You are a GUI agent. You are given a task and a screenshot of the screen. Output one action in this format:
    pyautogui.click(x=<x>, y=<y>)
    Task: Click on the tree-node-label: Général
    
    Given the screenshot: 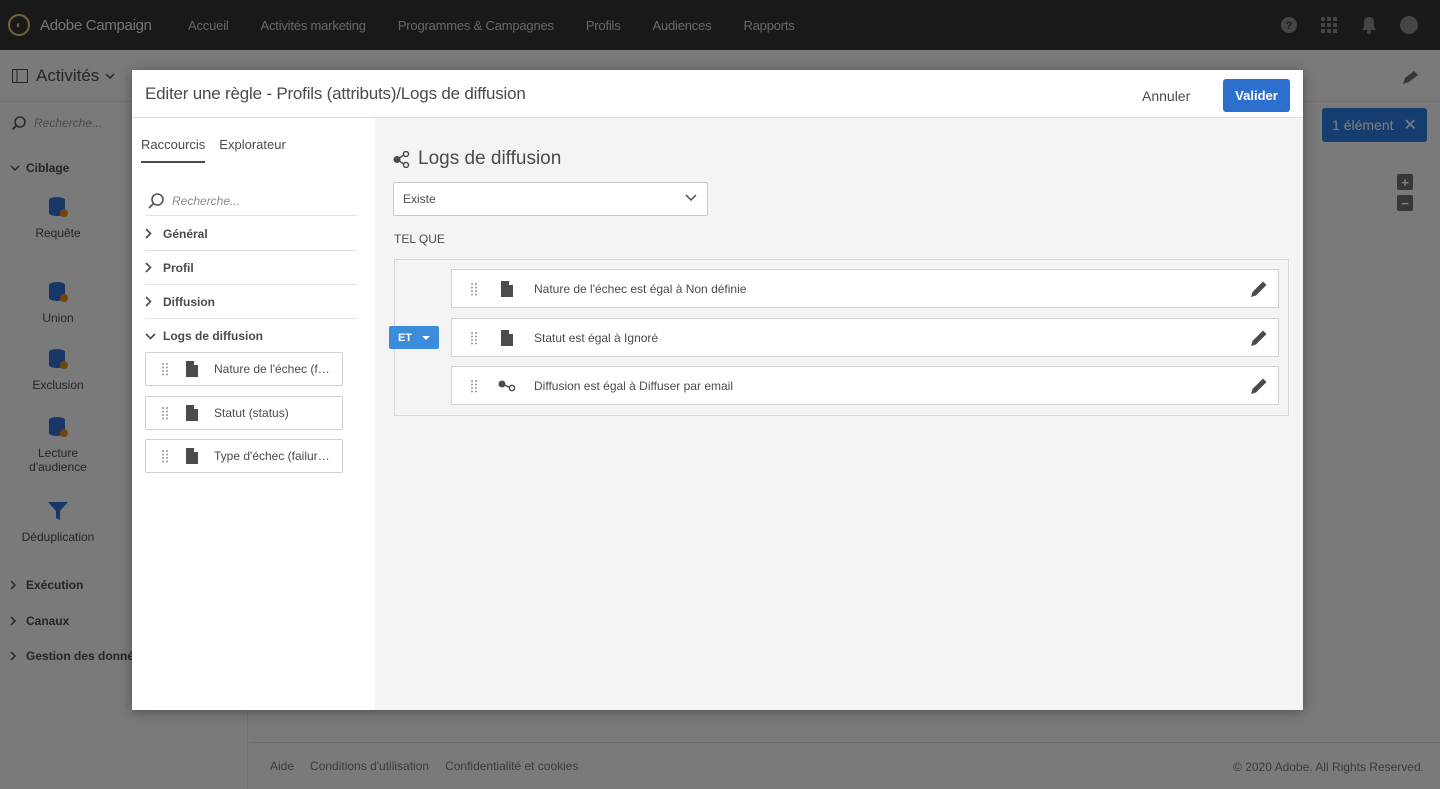 What is the action you would take?
    pyautogui.click(x=185, y=233)
    